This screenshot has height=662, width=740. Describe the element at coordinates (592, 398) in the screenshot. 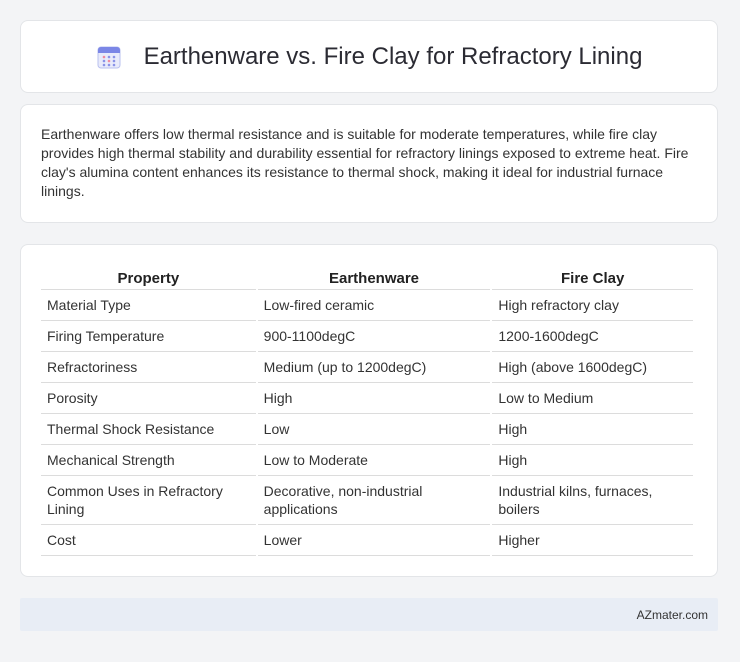

I see `cell-fire-clay: Low to Medium` at that location.